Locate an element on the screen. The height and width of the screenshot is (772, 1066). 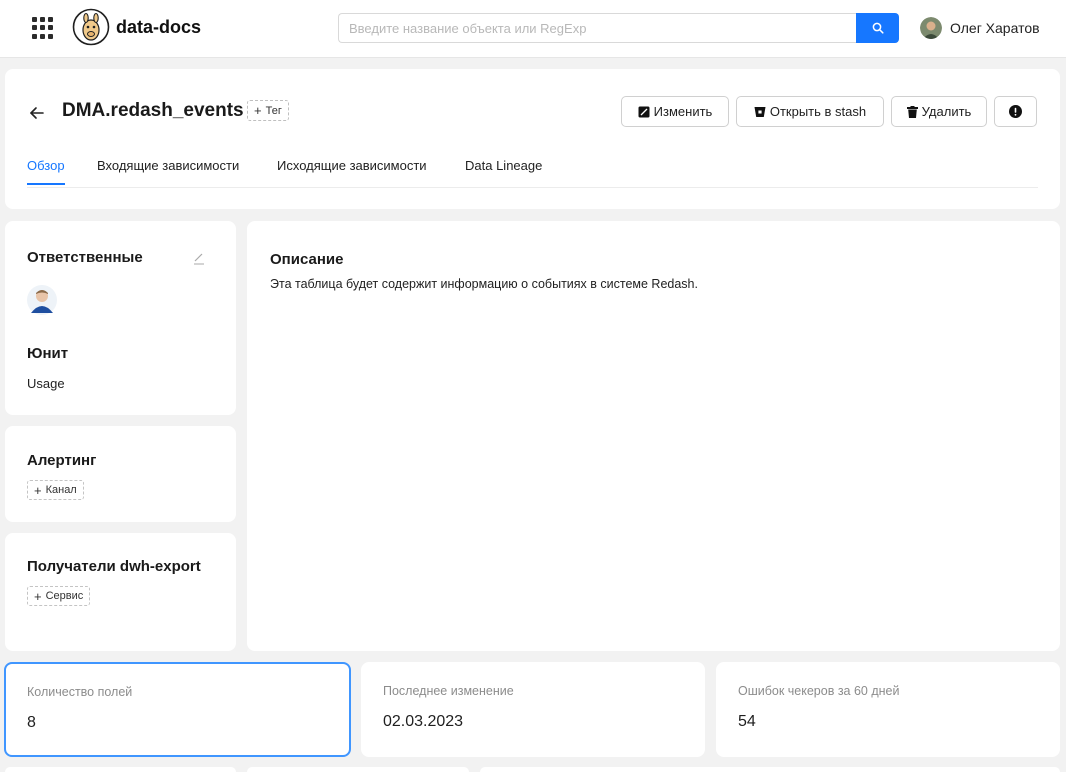
arrow-left-icon is located at coordinates (38, 113).